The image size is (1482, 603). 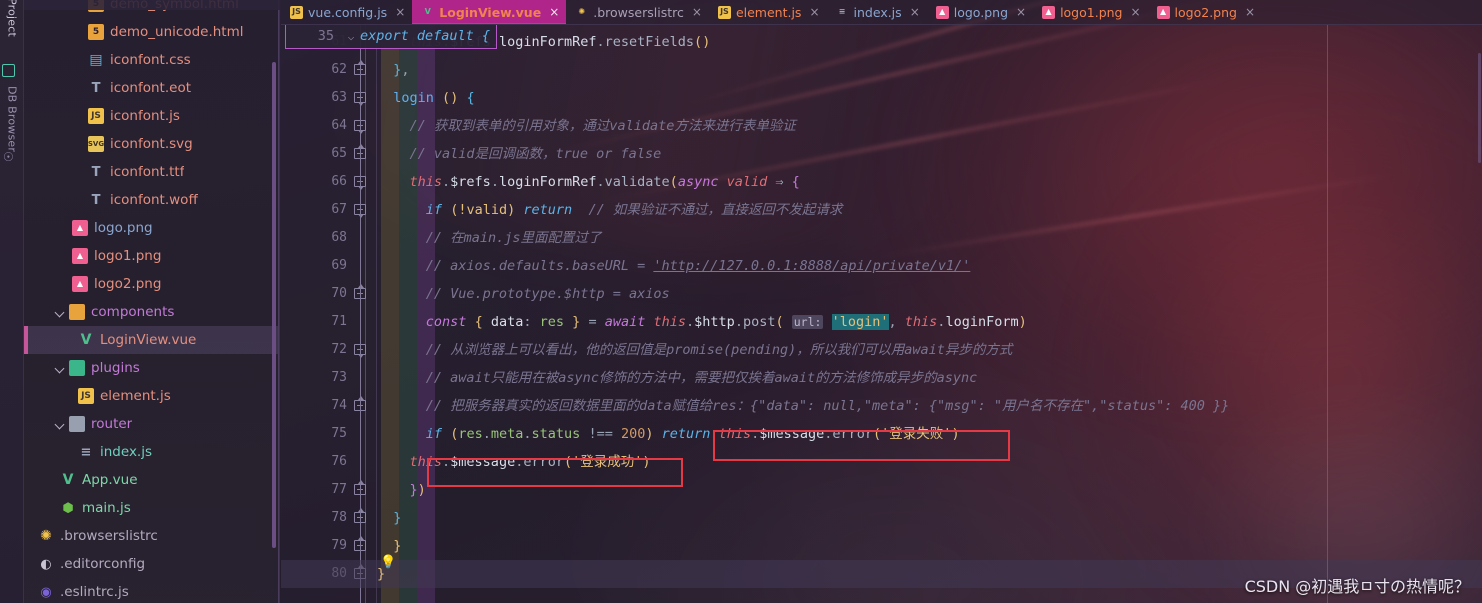 What do you see at coordinates (724, 12) in the screenshot?
I see `javascript-icon: JS` at bounding box center [724, 12].